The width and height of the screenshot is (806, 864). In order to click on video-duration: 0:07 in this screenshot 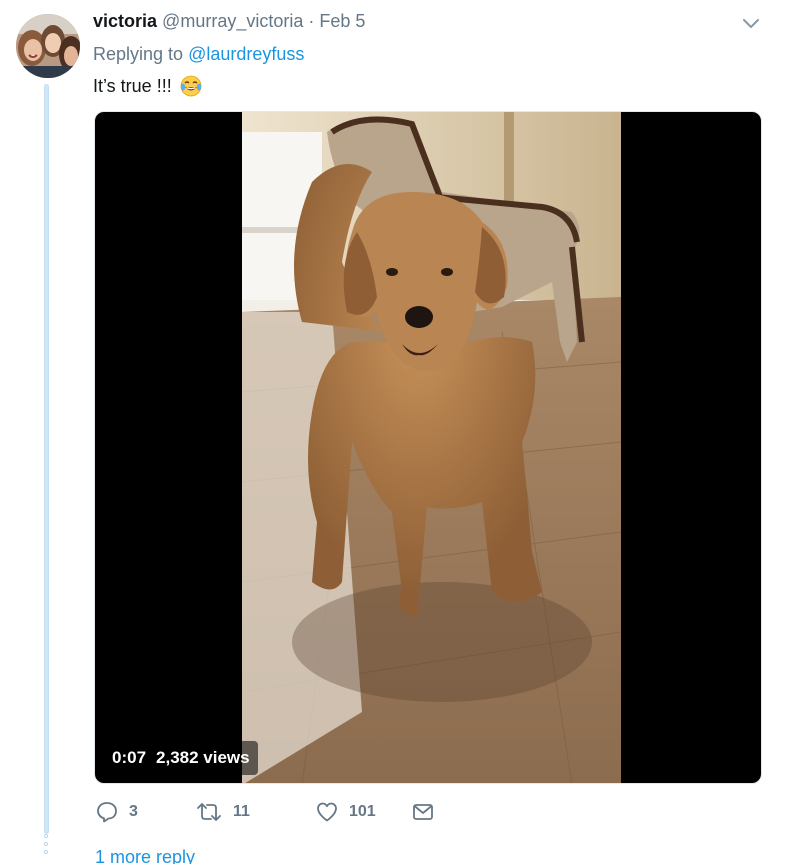, I will do `click(129, 757)`.